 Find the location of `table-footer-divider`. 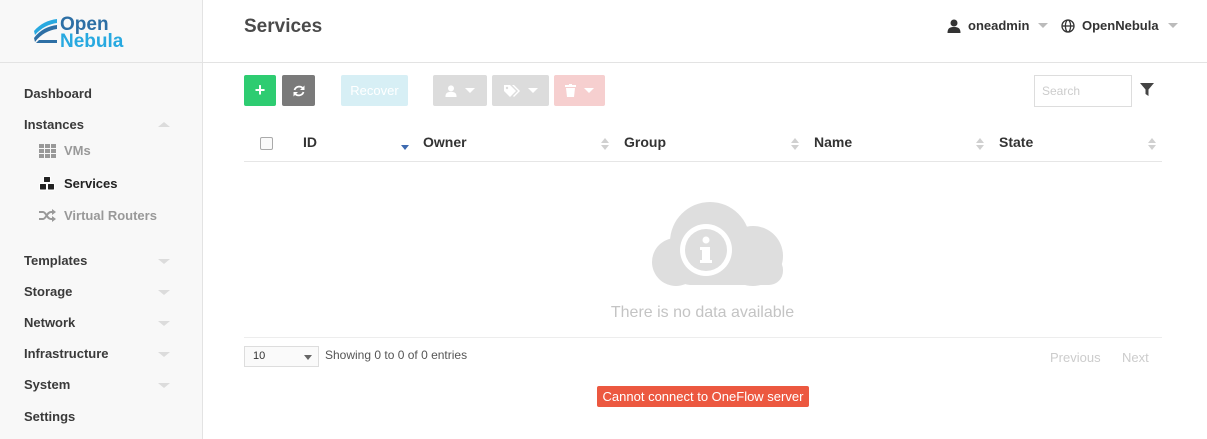

table-footer-divider is located at coordinates (703, 337).